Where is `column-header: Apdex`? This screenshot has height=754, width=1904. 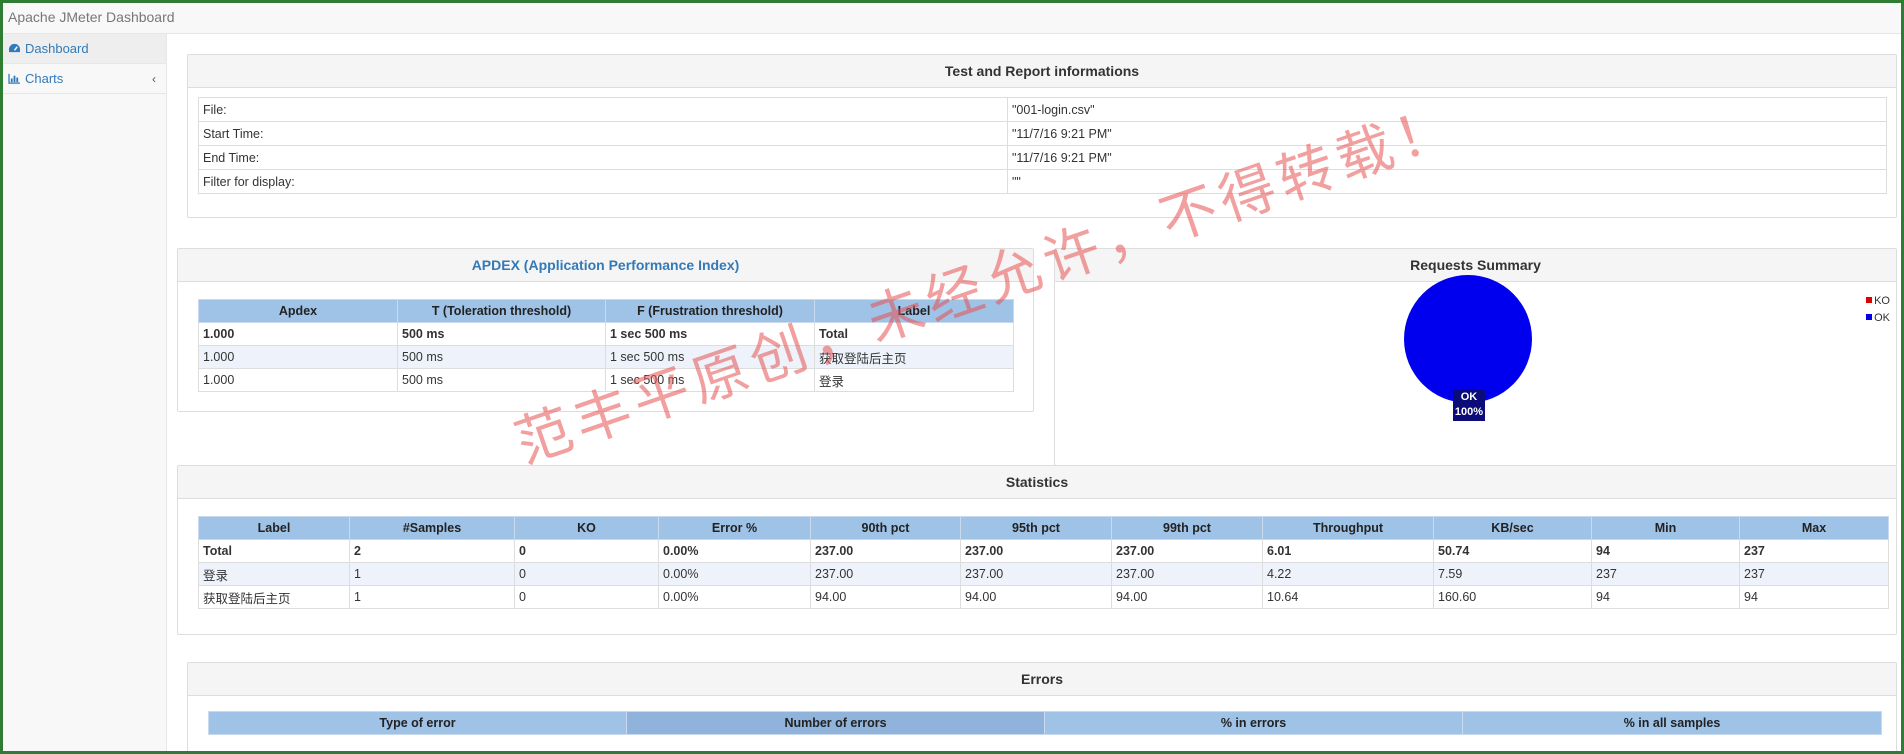
column-header: Apdex is located at coordinates (298, 311).